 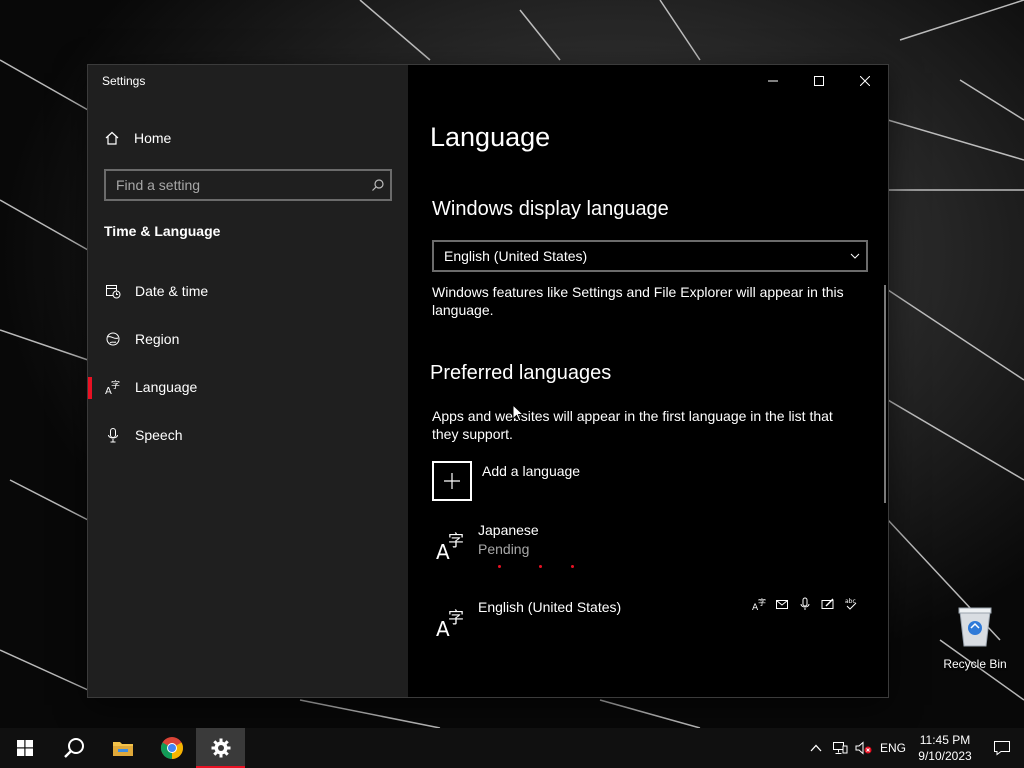 What do you see at coordinates (945, 748) in the screenshot?
I see `clock: 11:45 PM 9/10/2023` at bounding box center [945, 748].